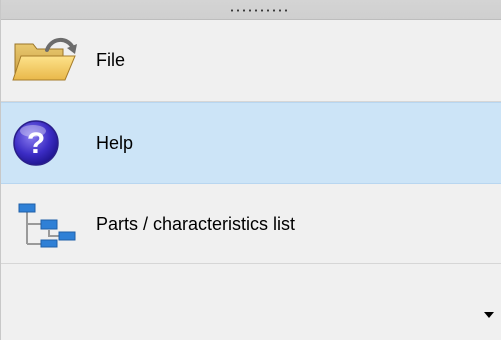 This screenshot has height=340, width=501. What do you see at coordinates (260, 10) in the screenshot?
I see `grip-handle-icon` at bounding box center [260, 10].